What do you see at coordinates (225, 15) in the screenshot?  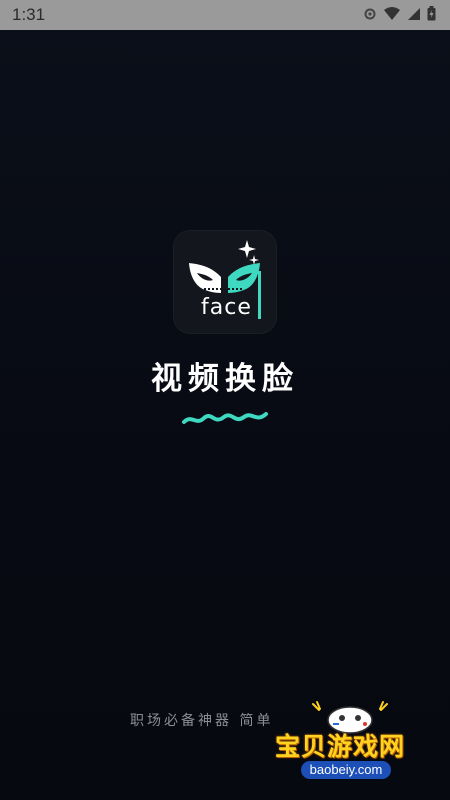 I see `status-bar: 1:31` at bounding box center [225, 15].